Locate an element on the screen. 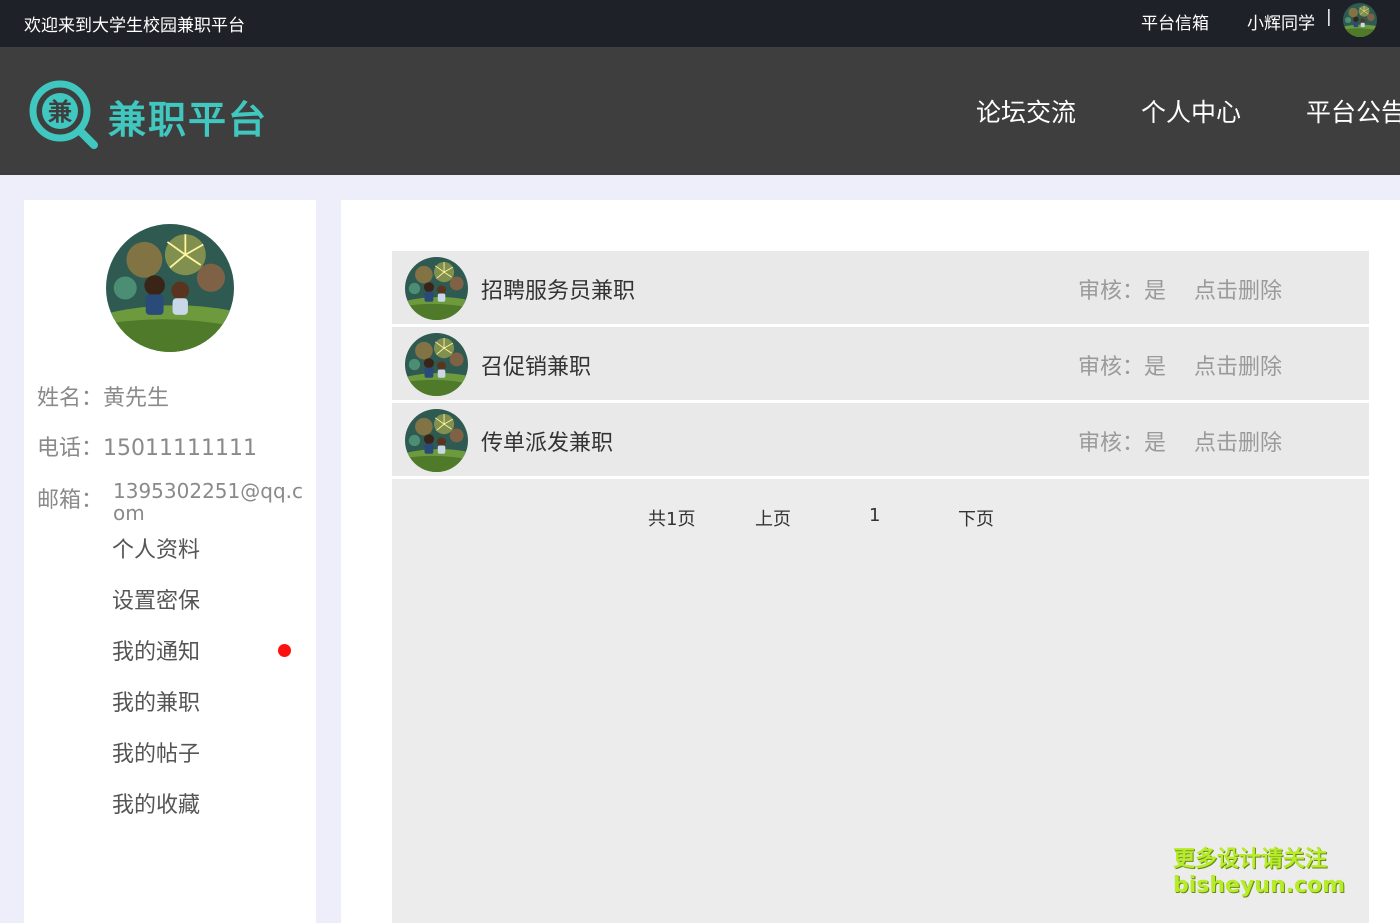 The image size is (1400, 923). phone-label: 电话： is located at coordinates (70, 448).